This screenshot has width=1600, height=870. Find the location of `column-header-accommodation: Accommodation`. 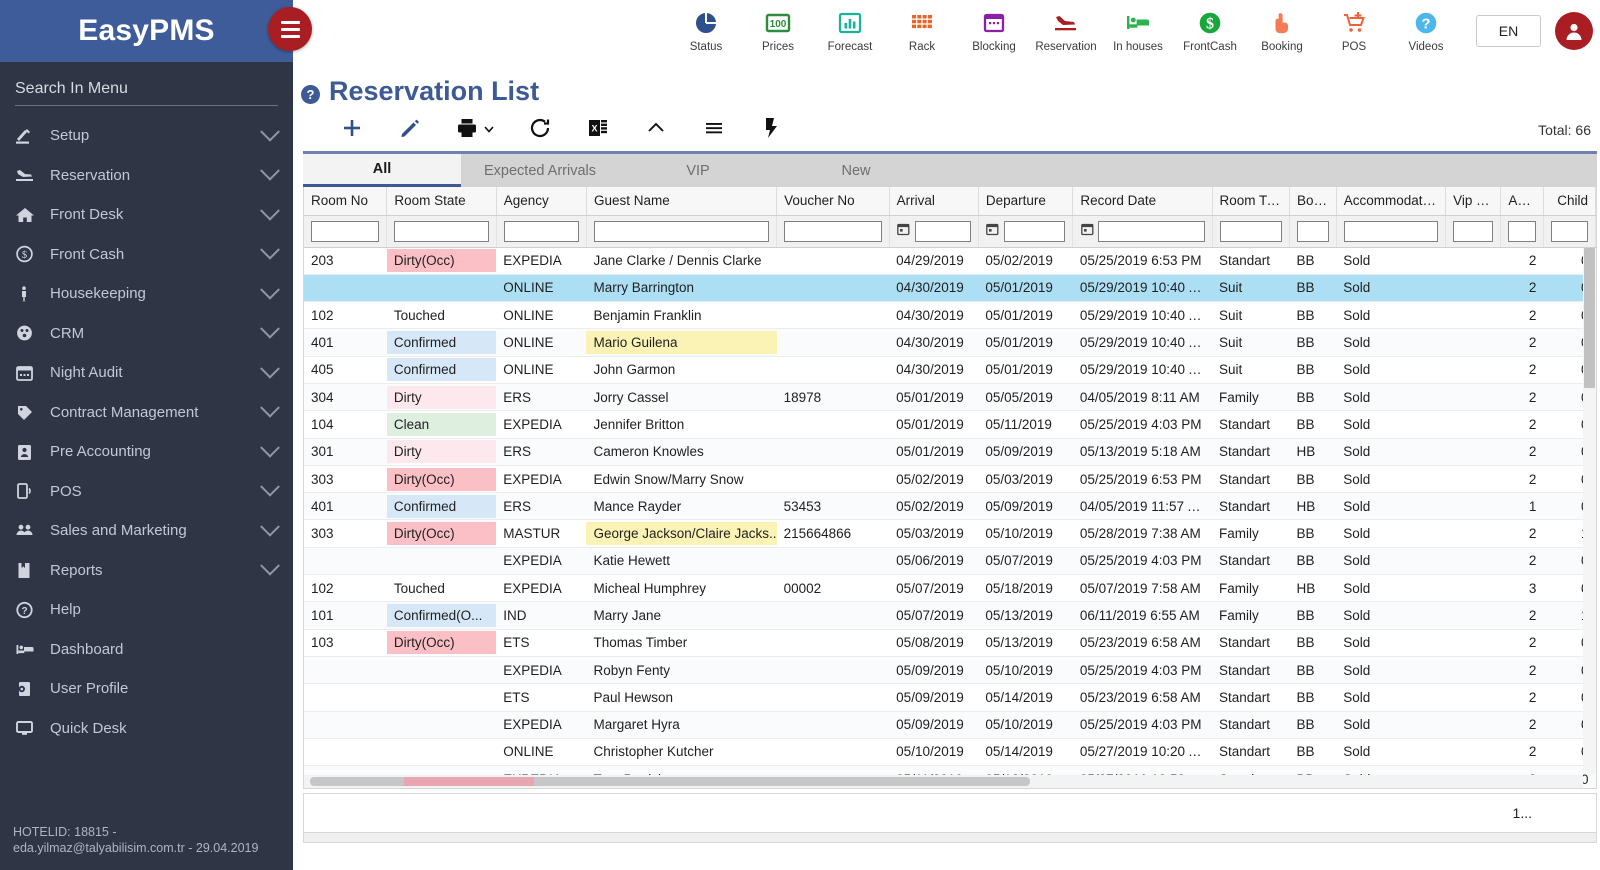

column-header-accommodation: Accommodation is located at coordinates (1391, 201).